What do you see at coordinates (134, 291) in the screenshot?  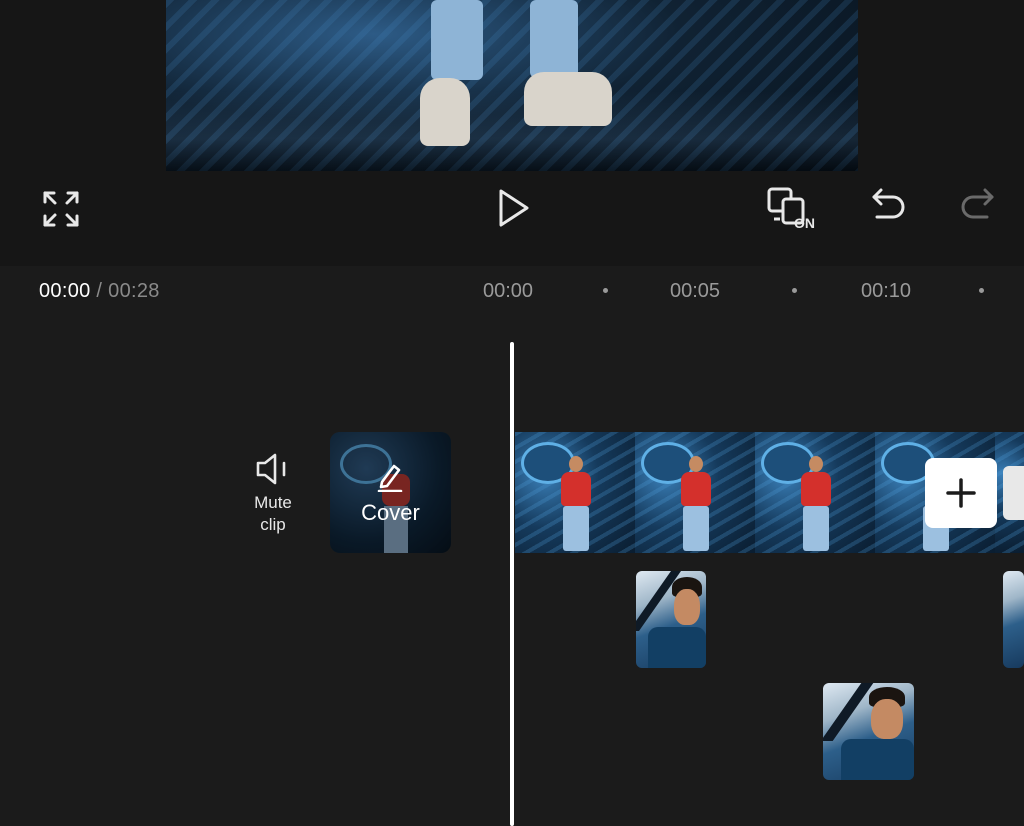 I see `total-duration: 00:28` at bounding box center [134, 291].